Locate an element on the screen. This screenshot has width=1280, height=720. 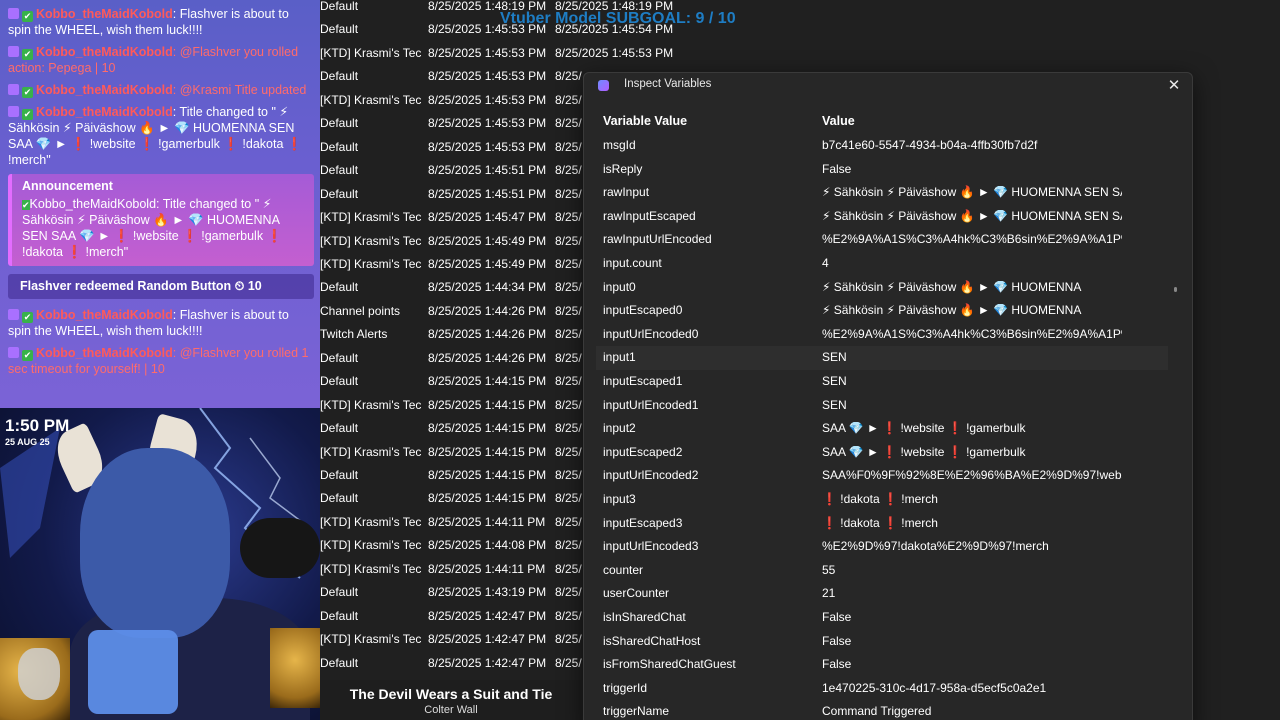
variable-row: input1 SEN is located at coordinates (882, 358).